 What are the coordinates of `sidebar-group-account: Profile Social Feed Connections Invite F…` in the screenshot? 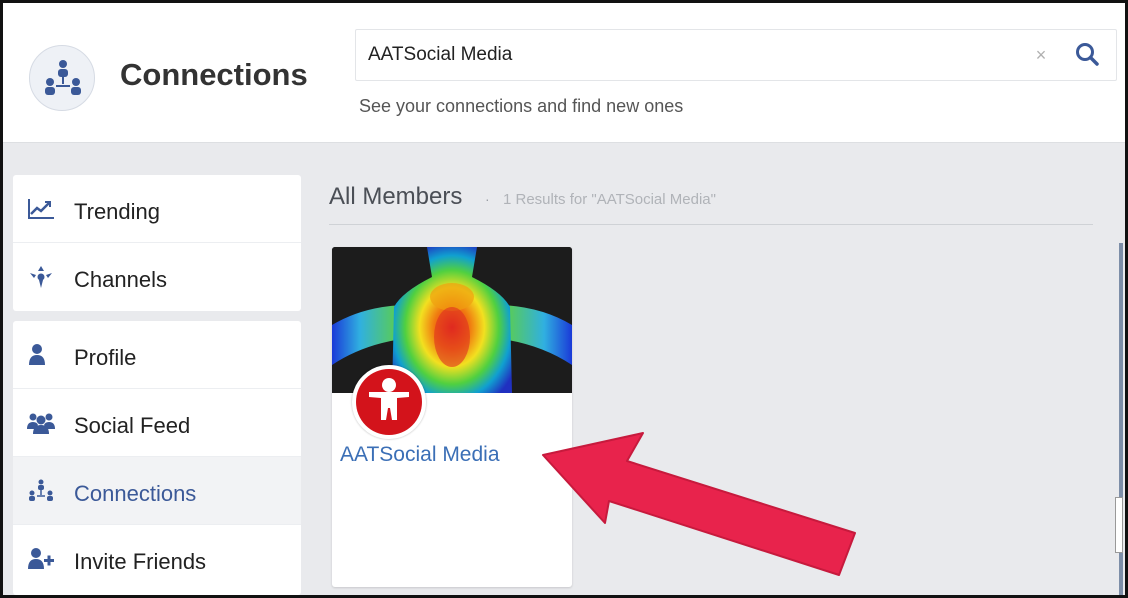 It's located at (157, 458).